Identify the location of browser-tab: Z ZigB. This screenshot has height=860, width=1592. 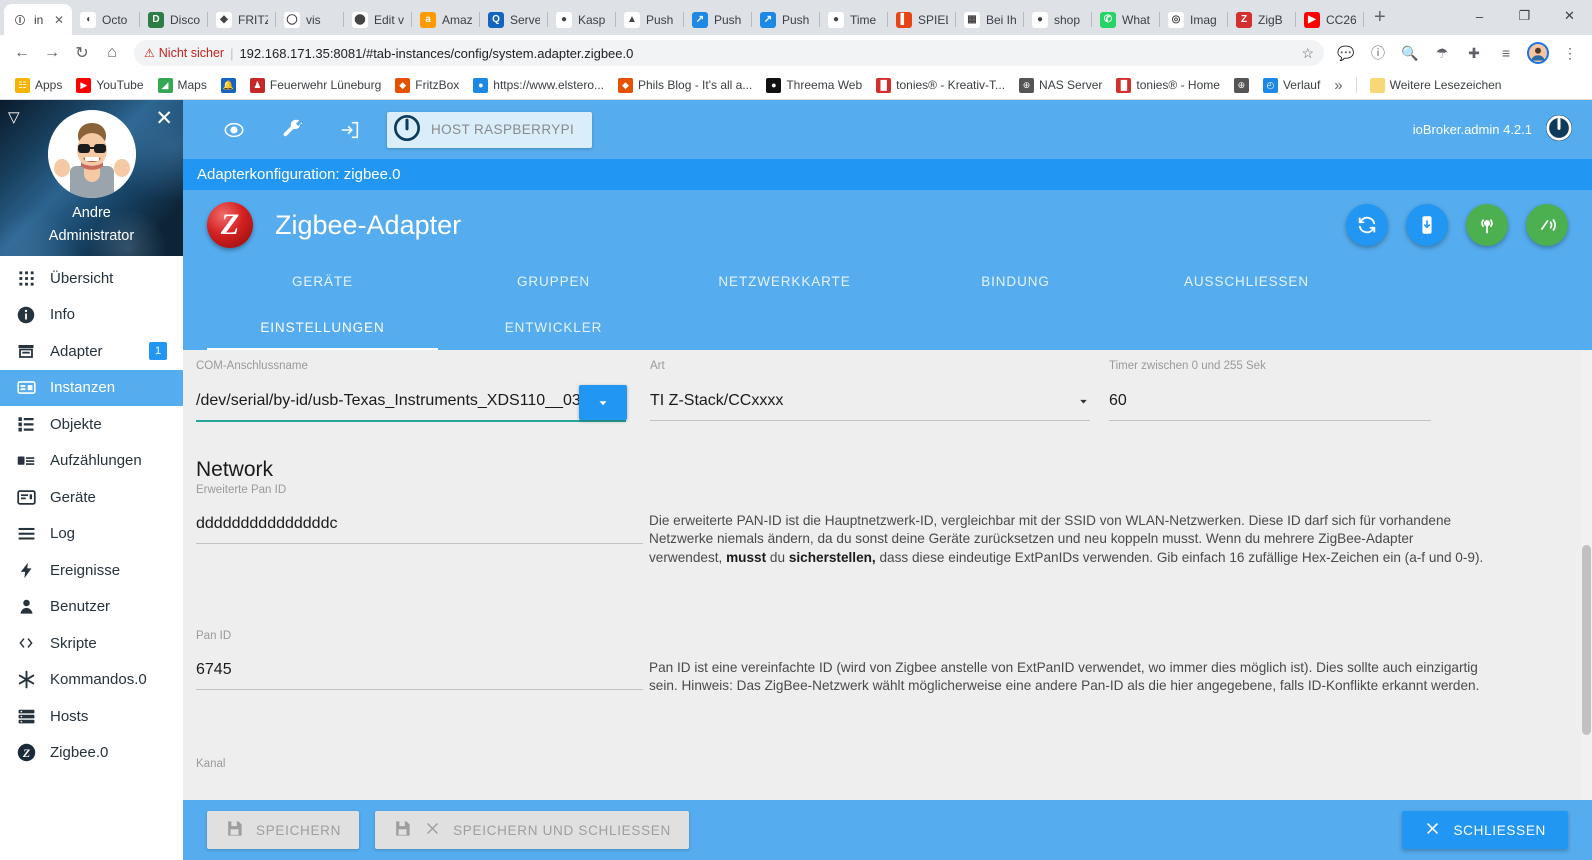
(1262, 19).